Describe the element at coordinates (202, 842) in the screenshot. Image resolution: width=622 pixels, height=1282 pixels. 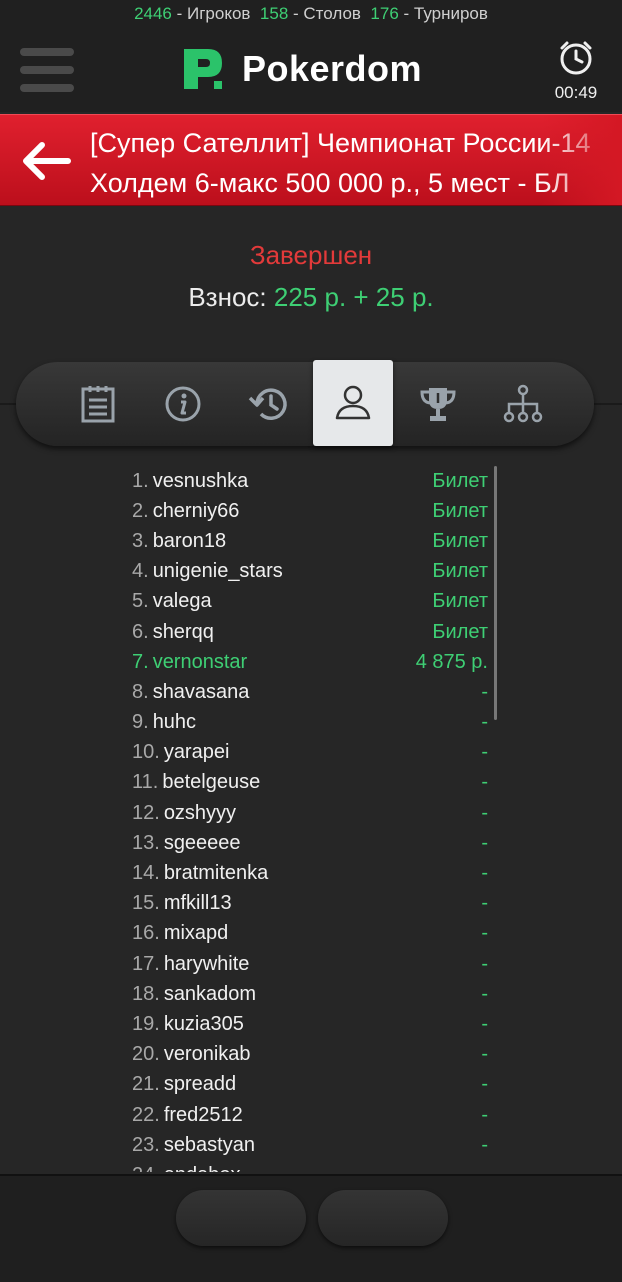
I see `player-nick: sgeeeee` at that location.